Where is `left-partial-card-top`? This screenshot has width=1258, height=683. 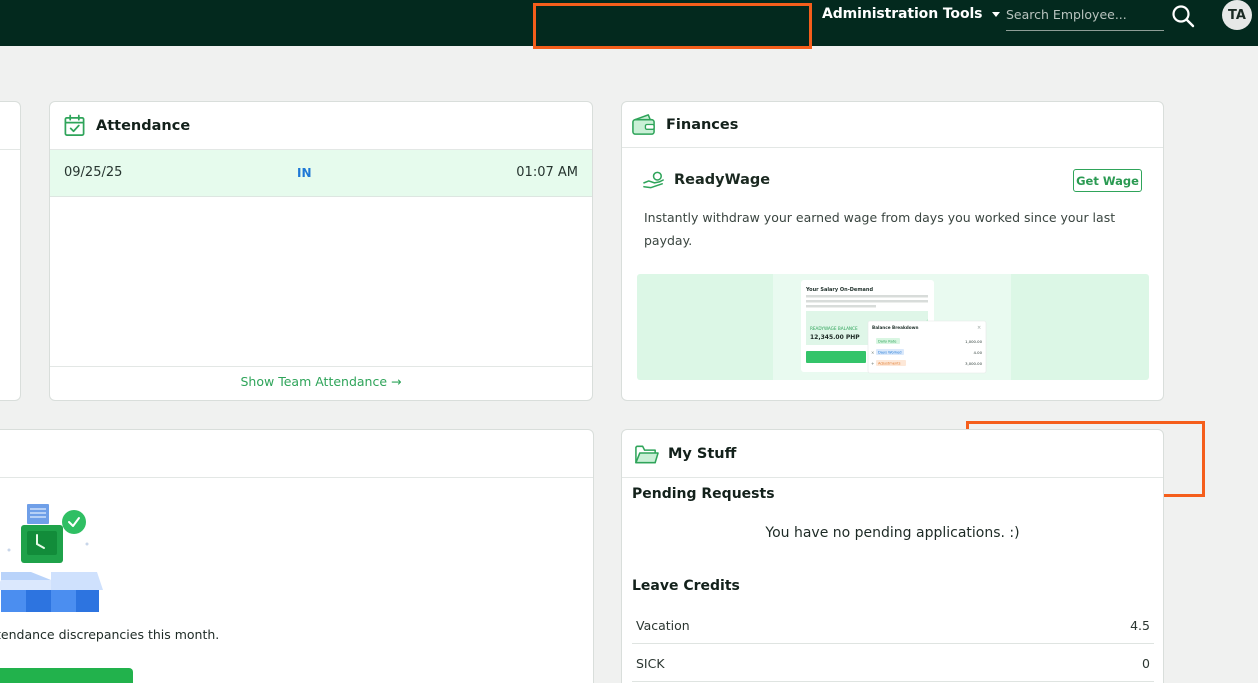 left-partial-card-top is located at coordinates (10, 251).